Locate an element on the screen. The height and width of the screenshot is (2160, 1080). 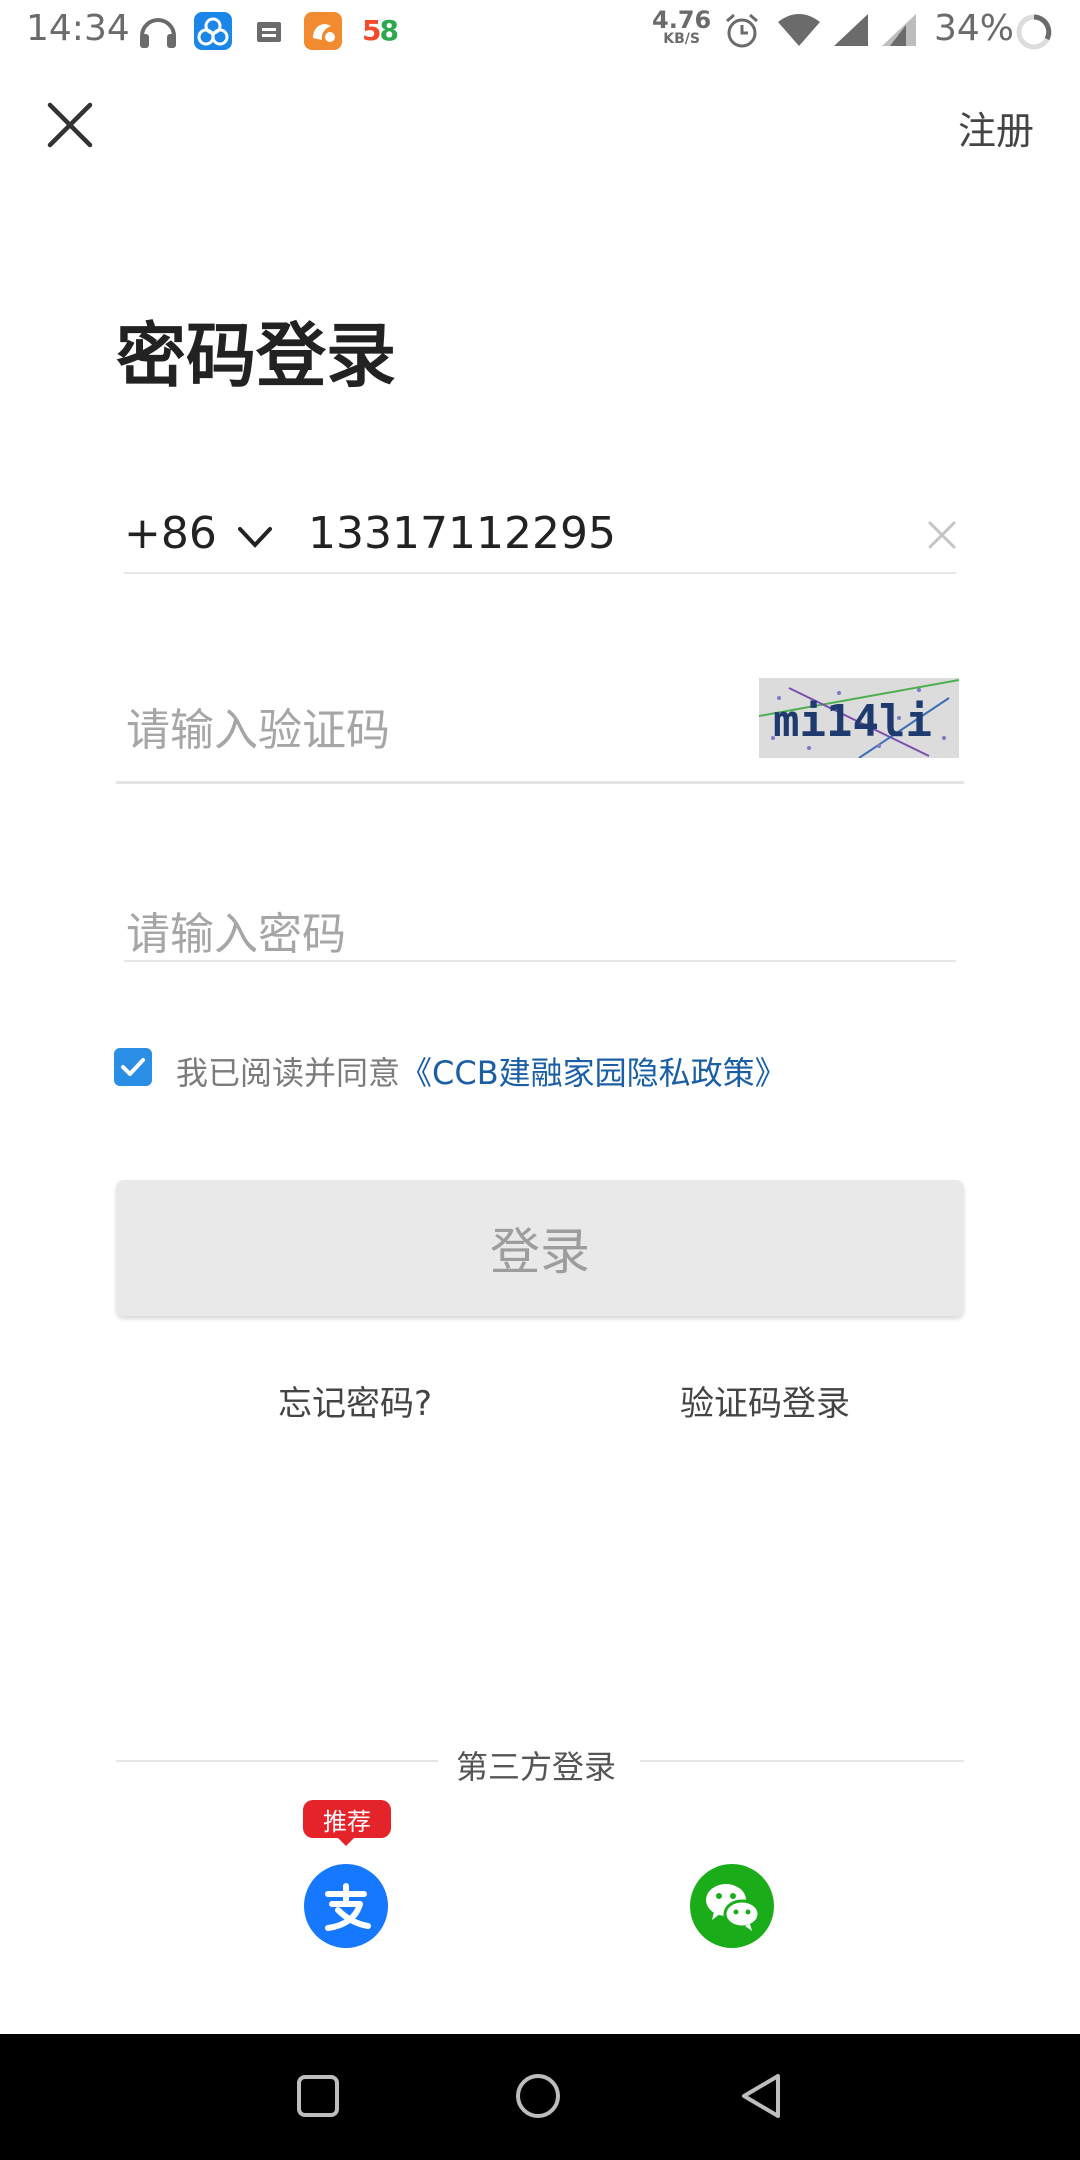
captcha-image: mi14li is located at coordinates (859, 718).